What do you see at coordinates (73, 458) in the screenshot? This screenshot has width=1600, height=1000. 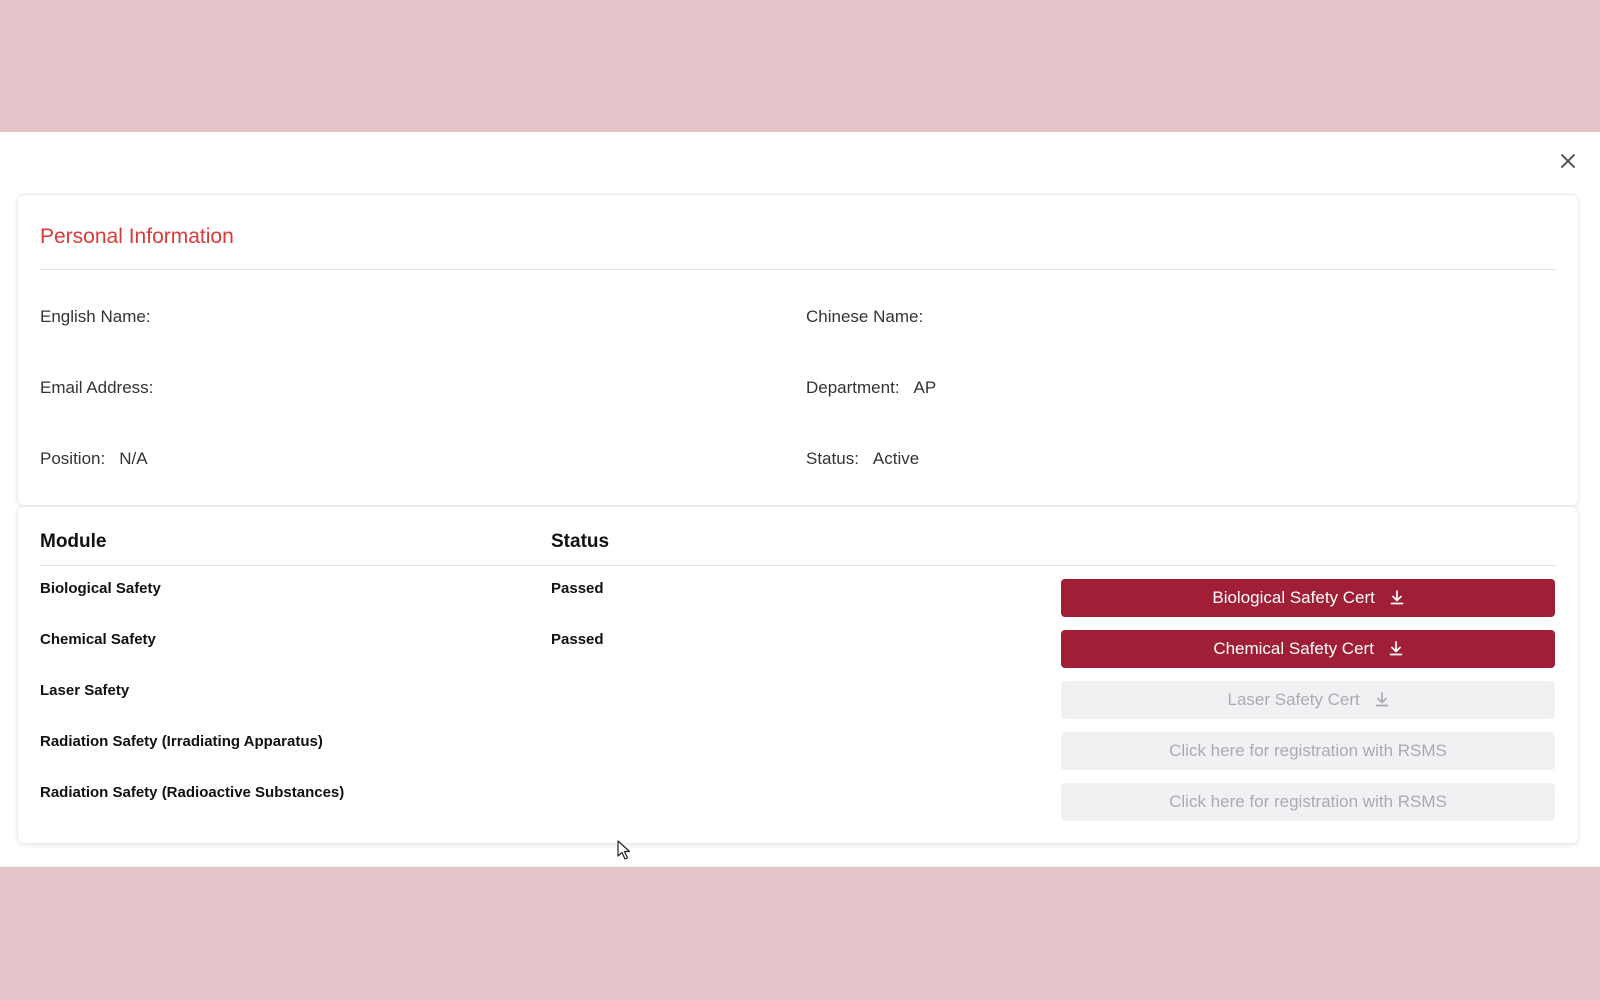 I see `position-label: Position:` at bounding box center [73, 458].